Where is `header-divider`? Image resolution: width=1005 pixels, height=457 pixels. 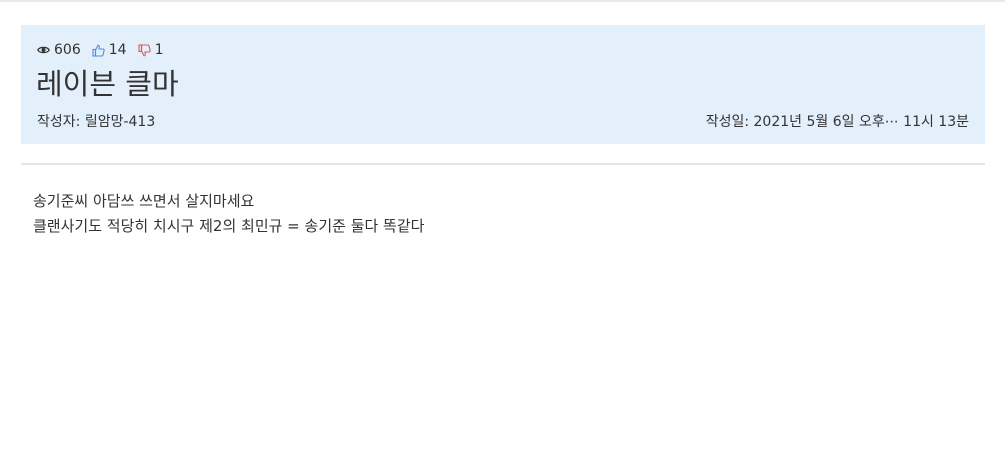 header-divider is located at coordinates (503, 164).